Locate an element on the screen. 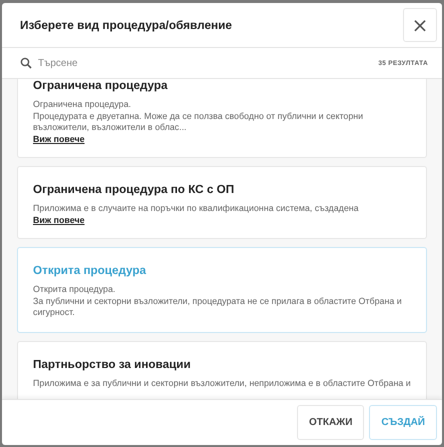 This screenshot has height=447, width=444. procedure-description: Приложима е в случаите на поръчки по квалификационна система, създадена is located at coordinates (196, 209).